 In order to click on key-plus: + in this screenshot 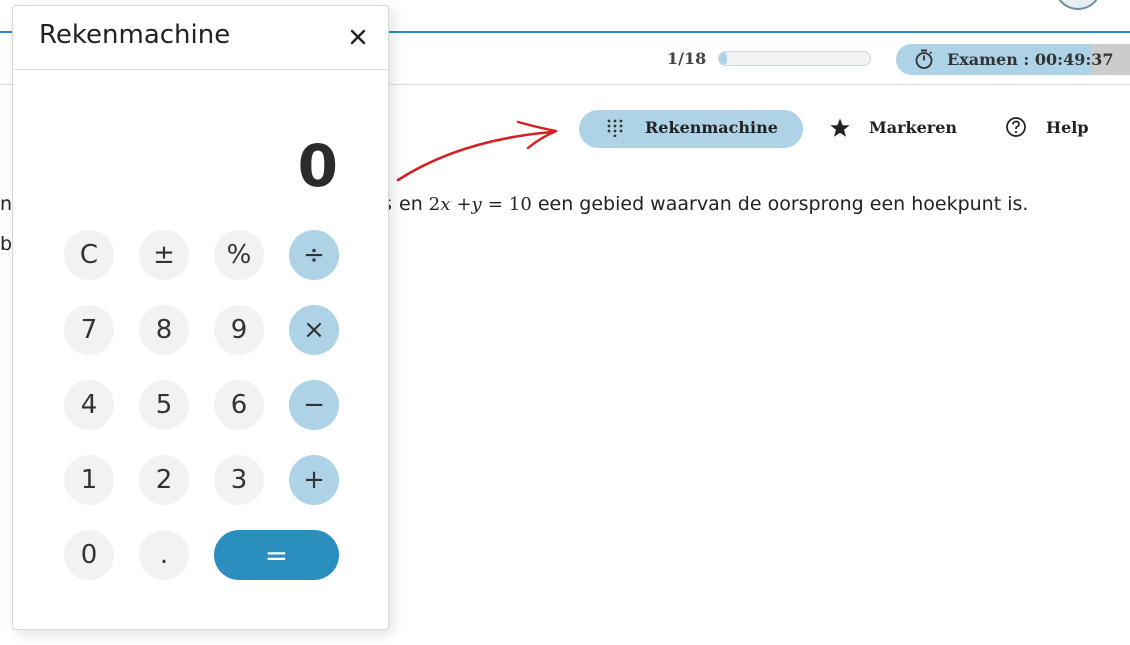, I will do `click(314, 480)`.